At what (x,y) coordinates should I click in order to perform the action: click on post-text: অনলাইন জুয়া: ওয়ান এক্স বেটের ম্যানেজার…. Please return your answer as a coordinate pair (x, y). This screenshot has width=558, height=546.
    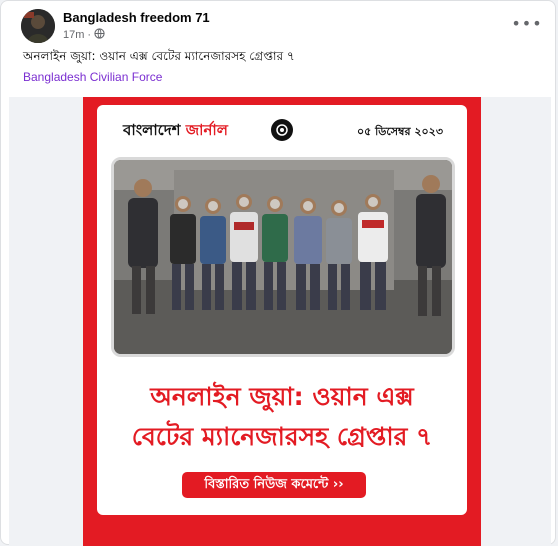
    Looking at the image, I should click on (159, 56).